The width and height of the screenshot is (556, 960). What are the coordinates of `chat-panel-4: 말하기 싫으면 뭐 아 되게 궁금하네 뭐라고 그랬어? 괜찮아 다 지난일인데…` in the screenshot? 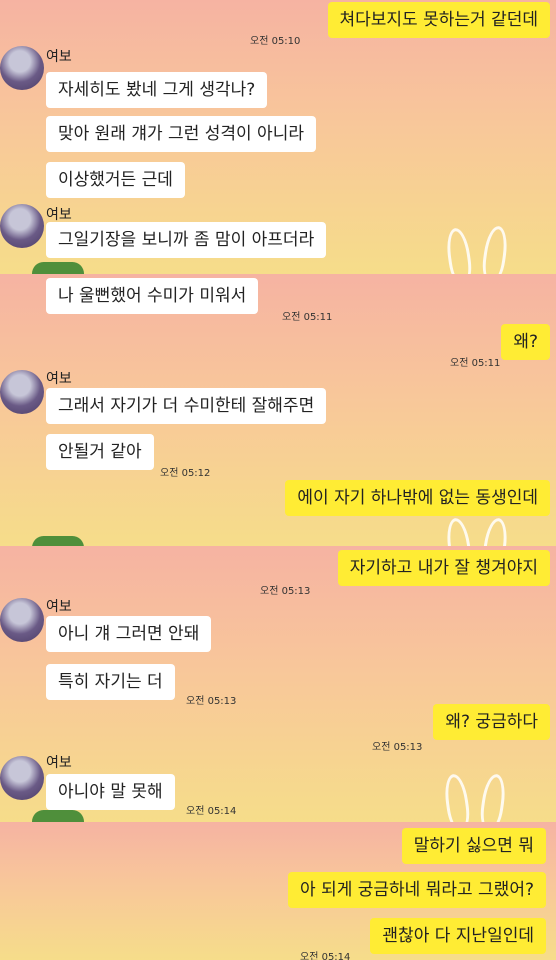 It's located at (278, 891).